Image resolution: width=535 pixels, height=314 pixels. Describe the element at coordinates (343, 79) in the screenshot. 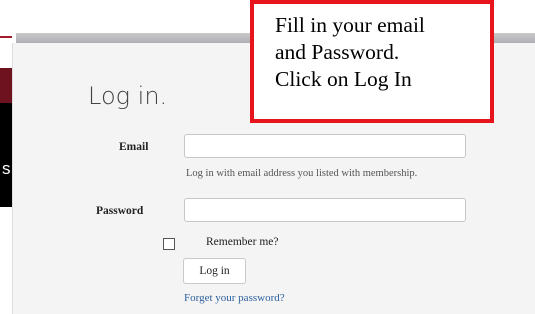

I see `callout-line-3: Click on Log In` at that location.